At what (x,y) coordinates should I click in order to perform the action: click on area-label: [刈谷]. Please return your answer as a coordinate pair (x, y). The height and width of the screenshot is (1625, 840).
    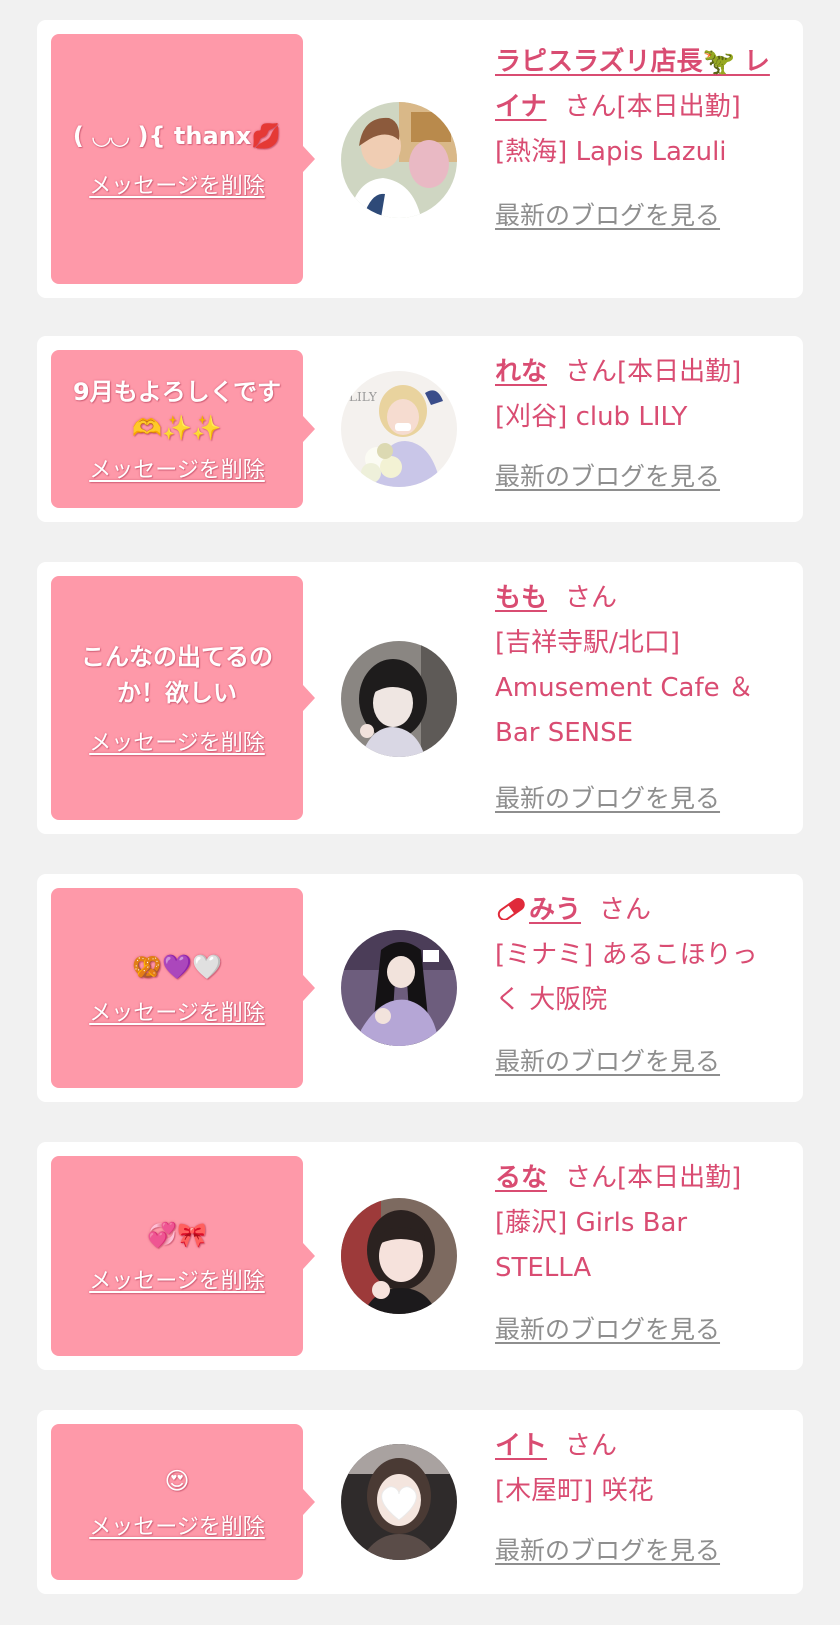
    Looking at the image, I should click on (531, 417).